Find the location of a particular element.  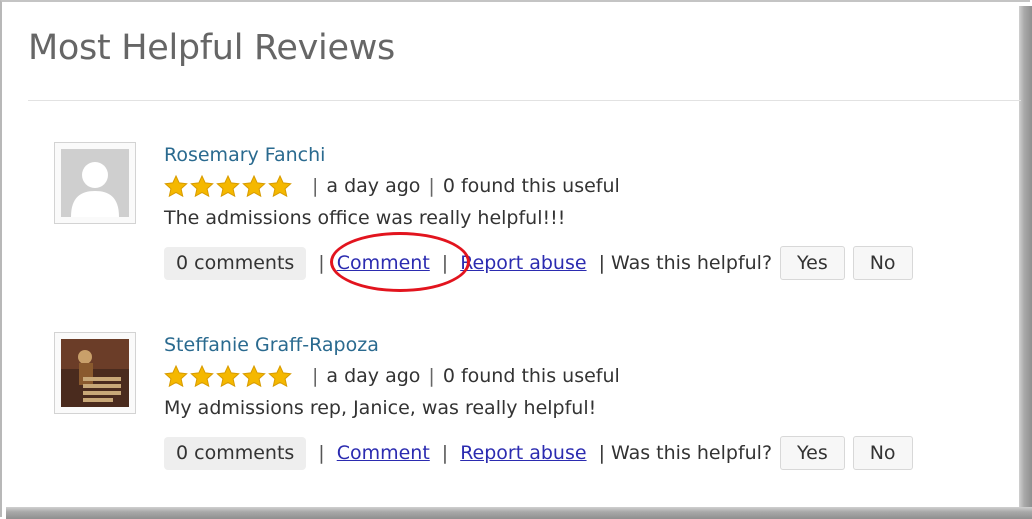

custom-photo-avatar-icon is located at coordinates (95, 373).